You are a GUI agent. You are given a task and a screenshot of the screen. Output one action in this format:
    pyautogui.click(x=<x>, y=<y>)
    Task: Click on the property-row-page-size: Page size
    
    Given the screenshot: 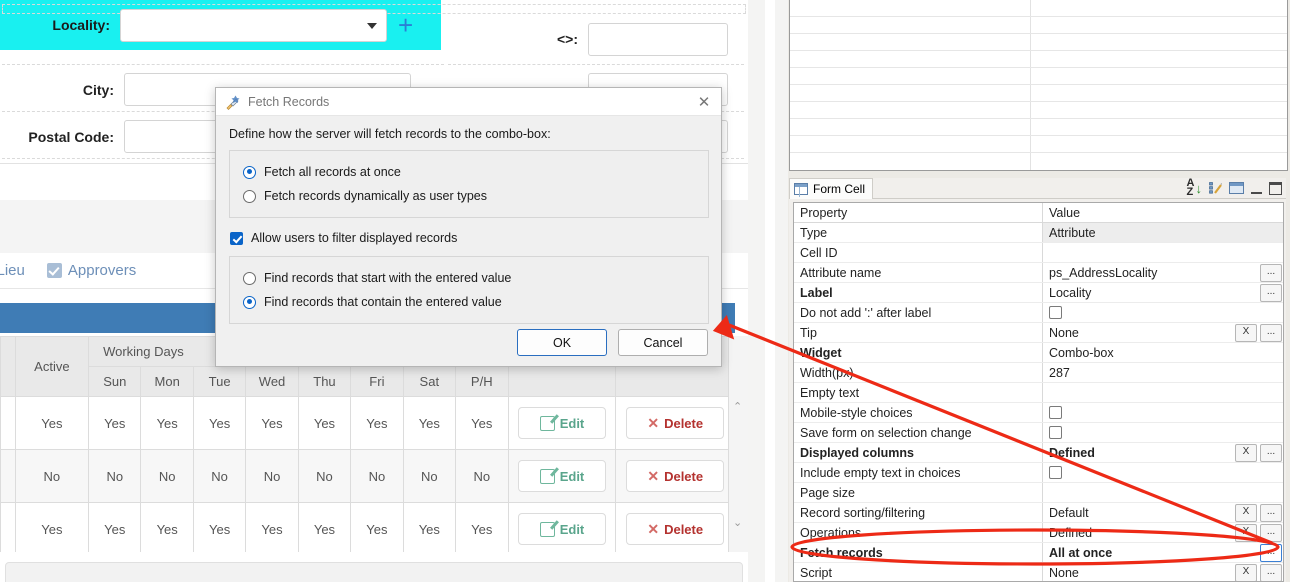 What is the action you would take?
    pyautogui.click(x=1038, y=492)
    